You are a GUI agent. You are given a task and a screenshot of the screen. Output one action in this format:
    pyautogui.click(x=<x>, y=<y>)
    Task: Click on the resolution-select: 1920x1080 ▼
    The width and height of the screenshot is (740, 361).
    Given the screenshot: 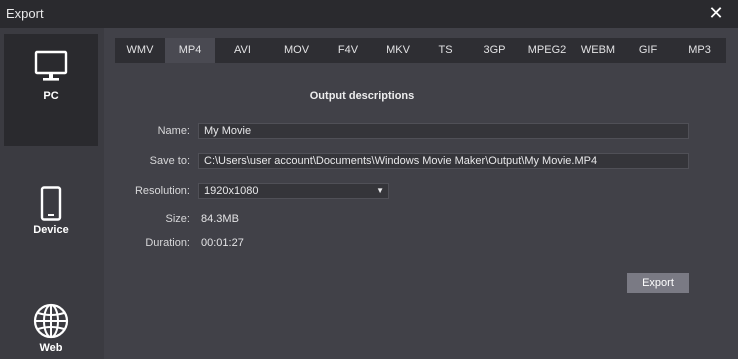 What is the action you would take?
    pyautogui.click(x=293, y=191)
    